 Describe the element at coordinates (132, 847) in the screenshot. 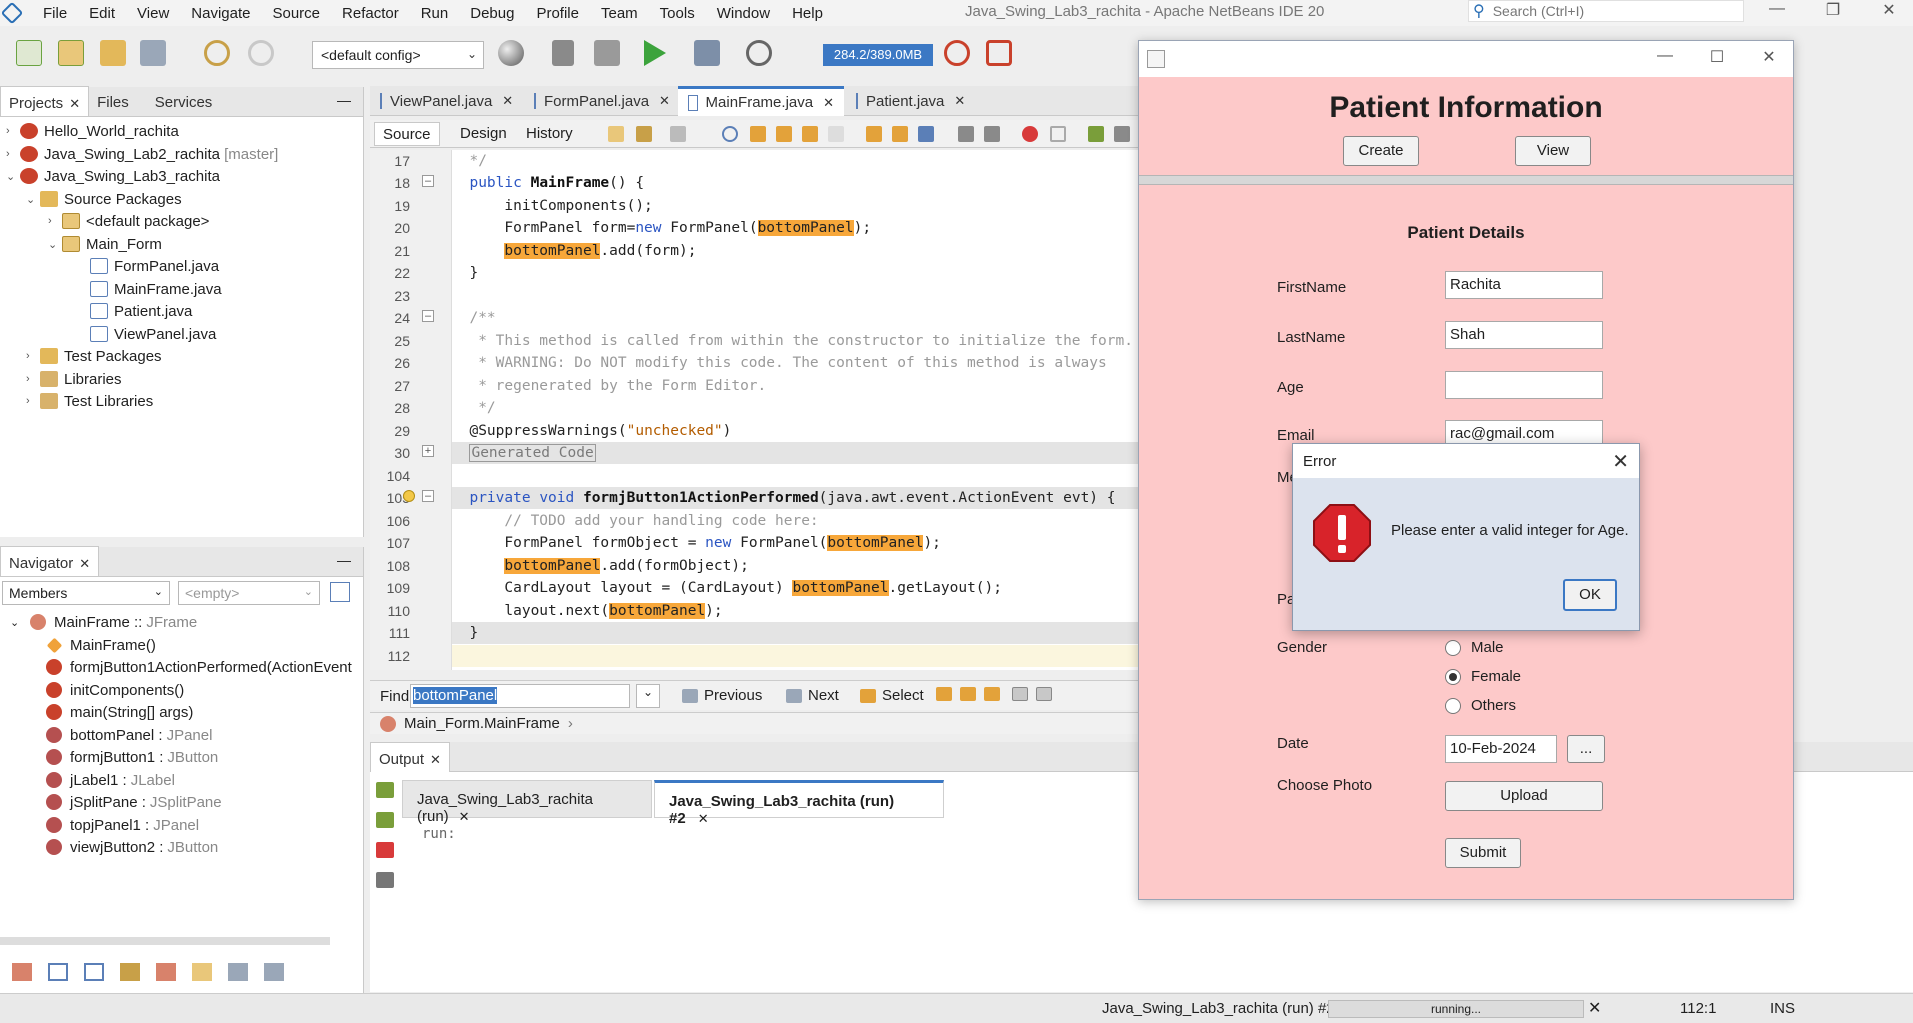

I see `navigator-item-field: viewjButton2 : JButton` at that location.